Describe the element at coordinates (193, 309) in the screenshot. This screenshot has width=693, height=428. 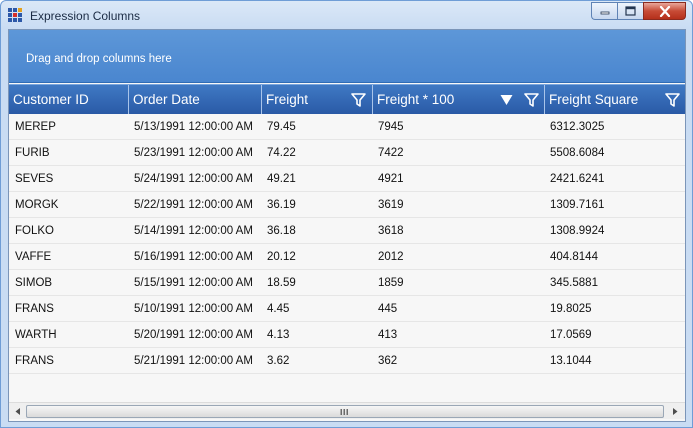
I see `cell-order-date: 5/10/1991 12:00:00 AM` at that location.